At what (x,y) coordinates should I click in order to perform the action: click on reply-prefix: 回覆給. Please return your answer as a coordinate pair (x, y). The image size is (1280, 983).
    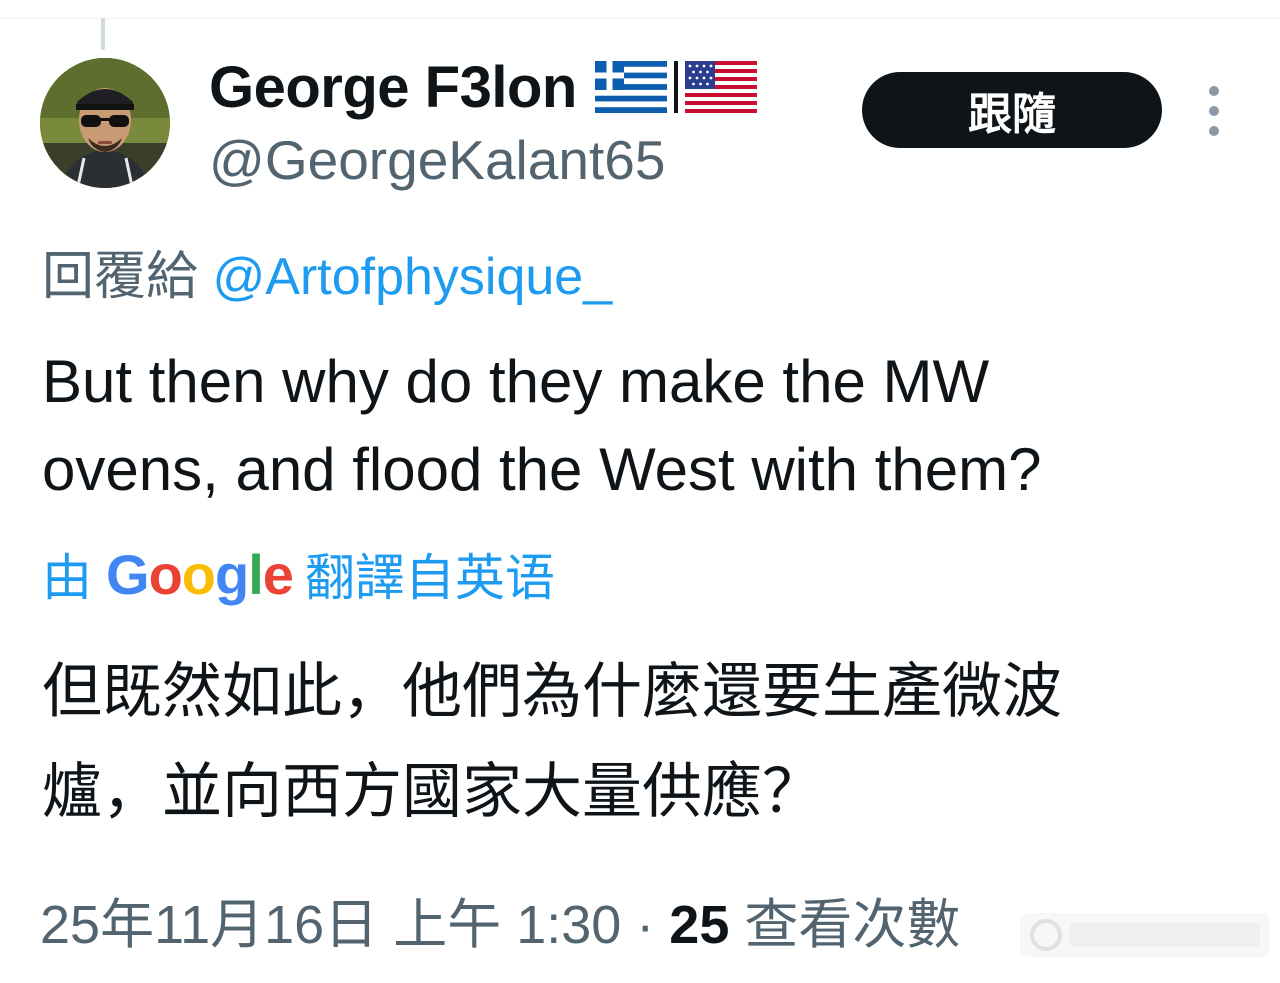
    Looking at the image, I should click on (120, 277).